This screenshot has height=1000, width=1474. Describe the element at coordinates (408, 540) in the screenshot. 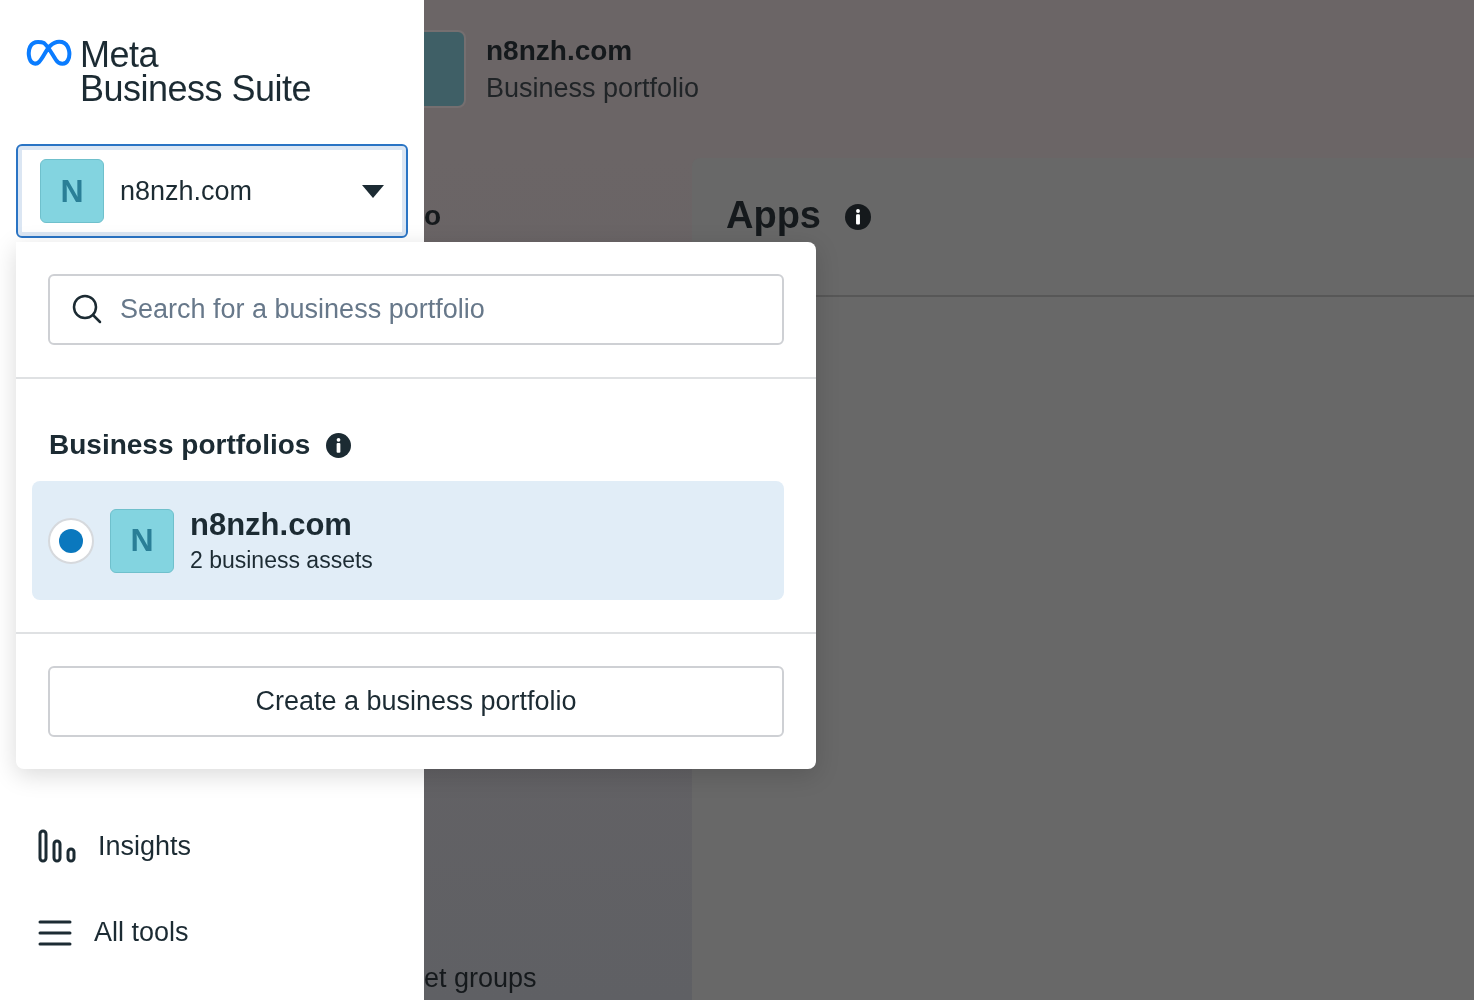

I see `portfolio-option: N n8nzh.com 2 business assets` at that location.